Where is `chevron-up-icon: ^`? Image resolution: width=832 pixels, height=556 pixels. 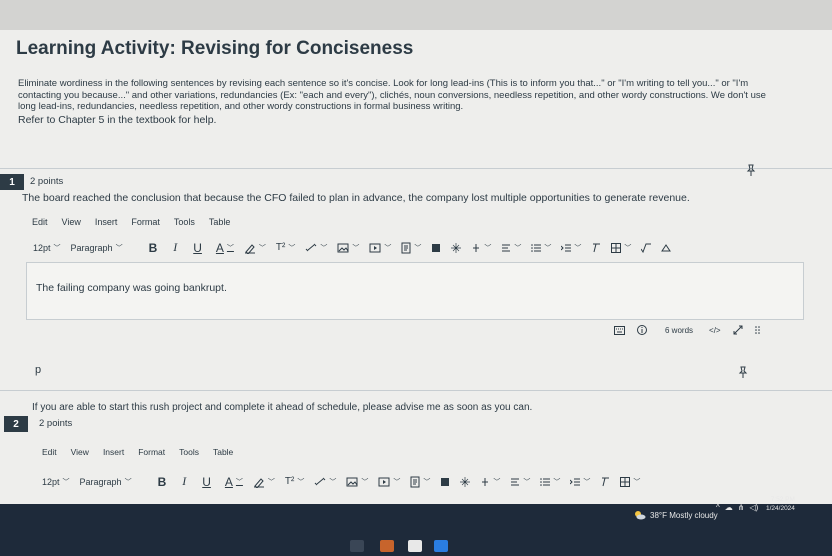
chevron-up-icon: ^ is located at coordinates (718, 507).